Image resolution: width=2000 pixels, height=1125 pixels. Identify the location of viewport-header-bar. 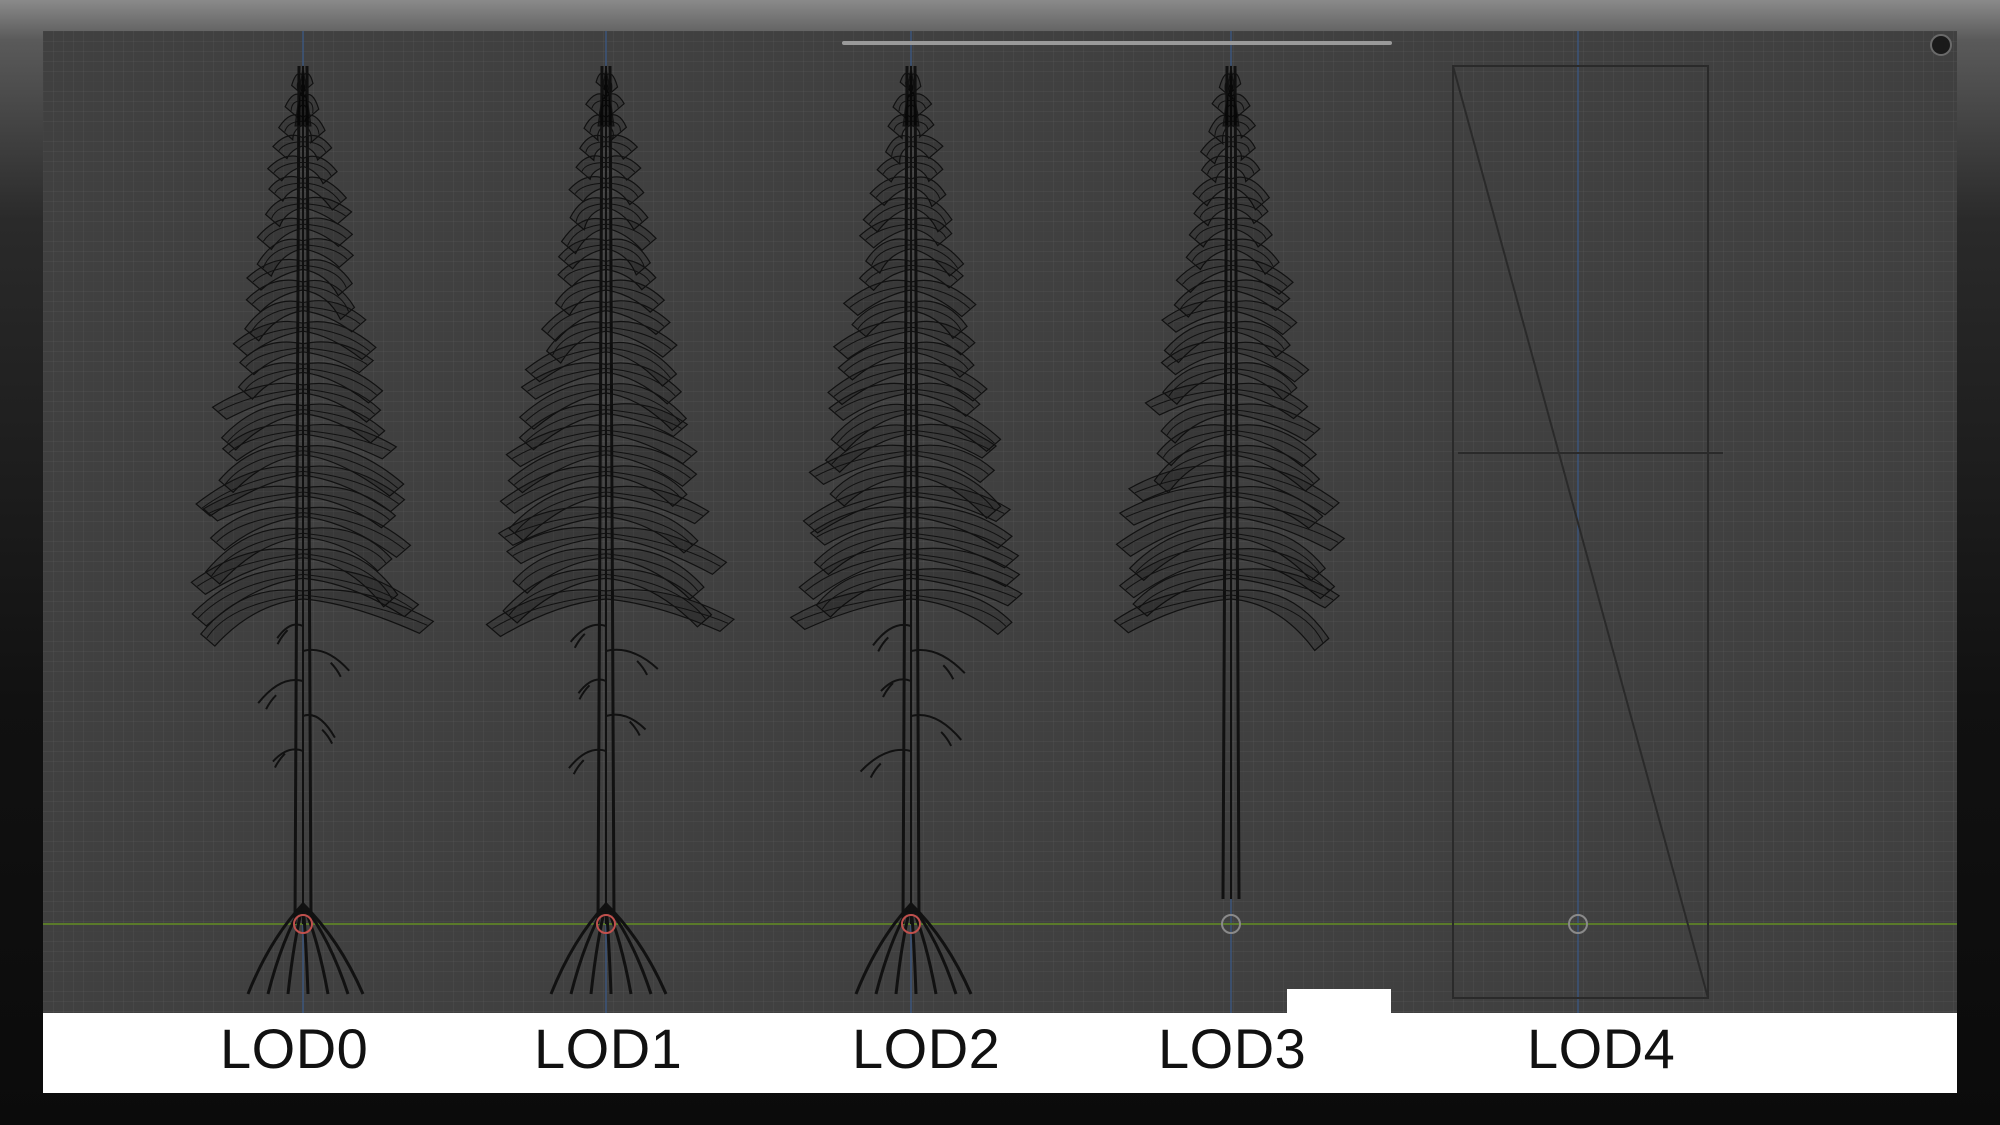
(1117, 43).